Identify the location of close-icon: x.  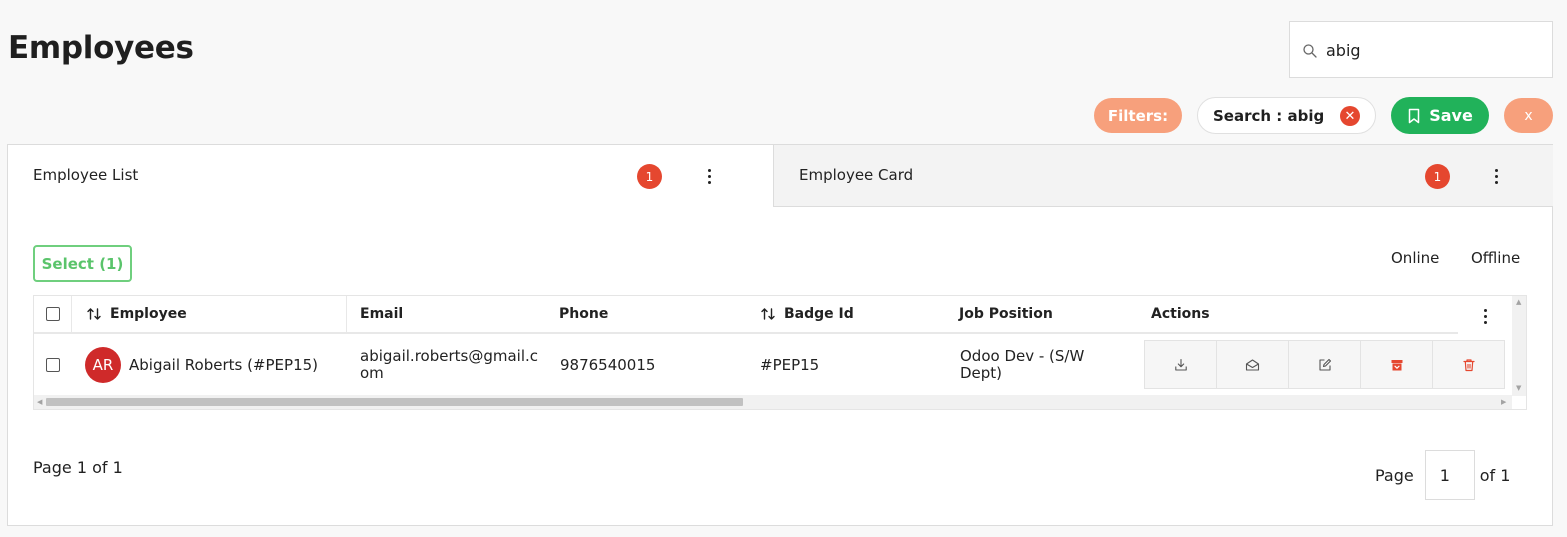
(1528, 115).